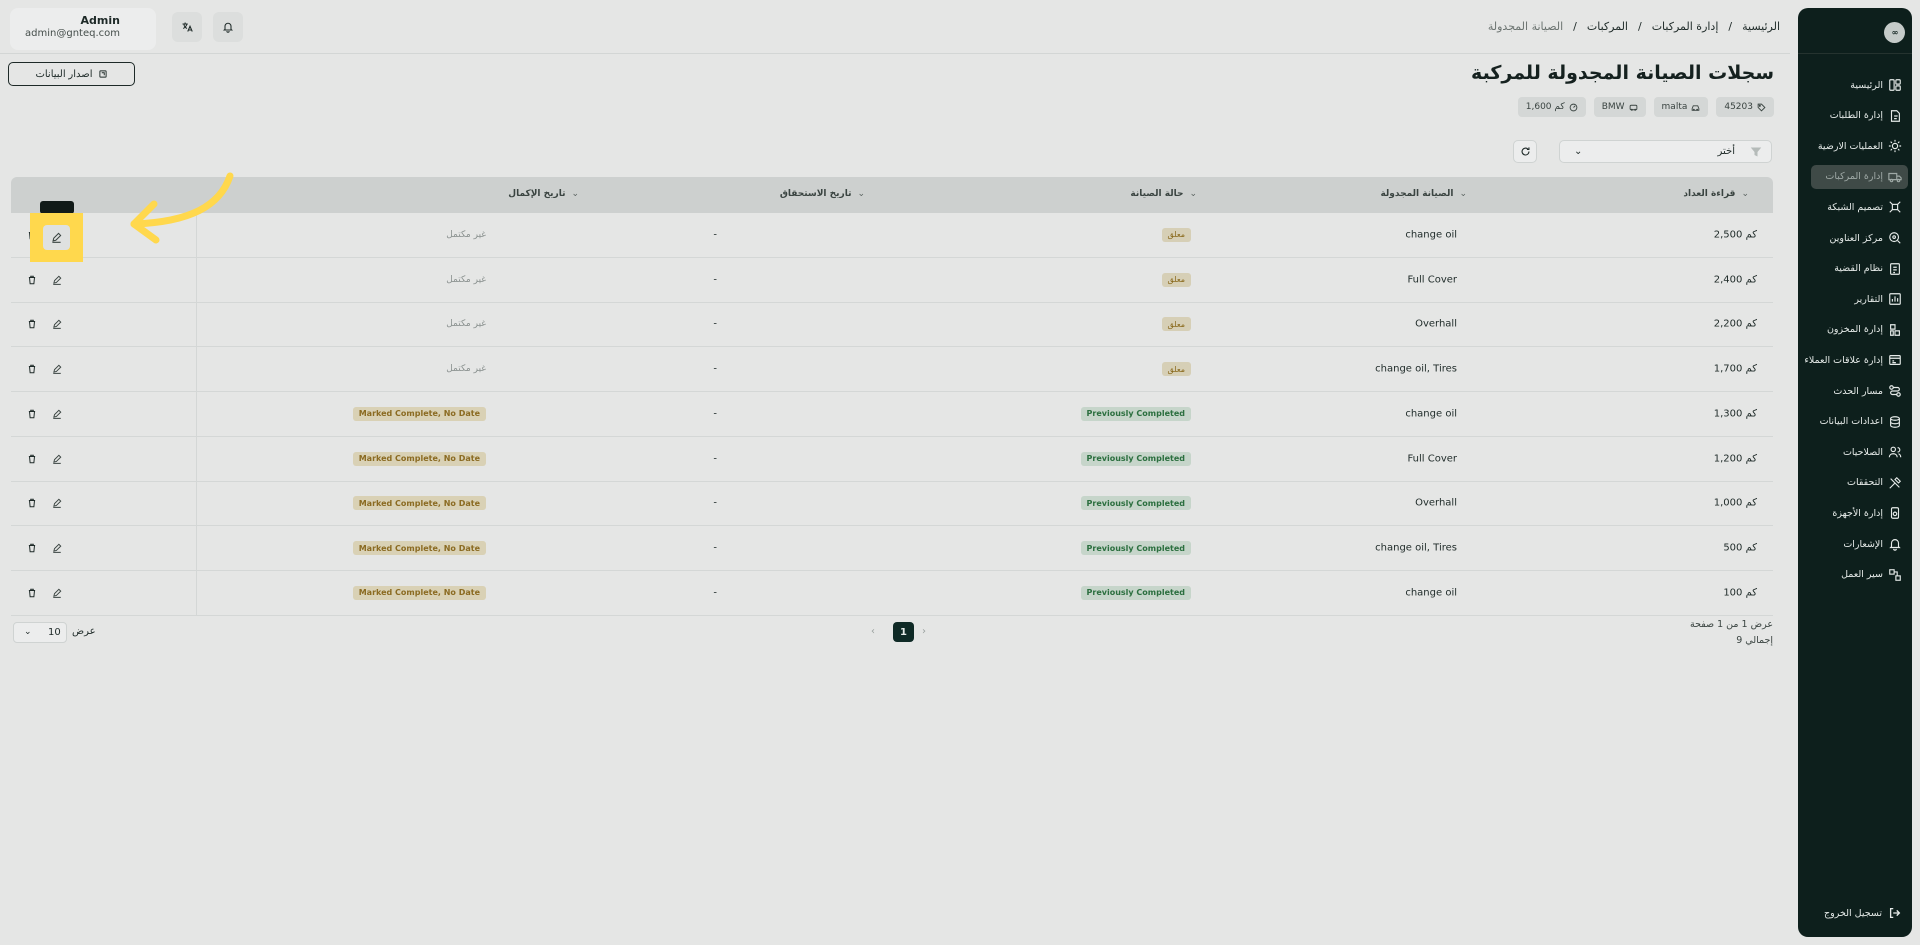 The image size is (1920, 945). What do you see at coordinates (1416, 369) in the screenshot?
I see `maintenance-name: change oil, Tires` at bounding box center [1416, 369].